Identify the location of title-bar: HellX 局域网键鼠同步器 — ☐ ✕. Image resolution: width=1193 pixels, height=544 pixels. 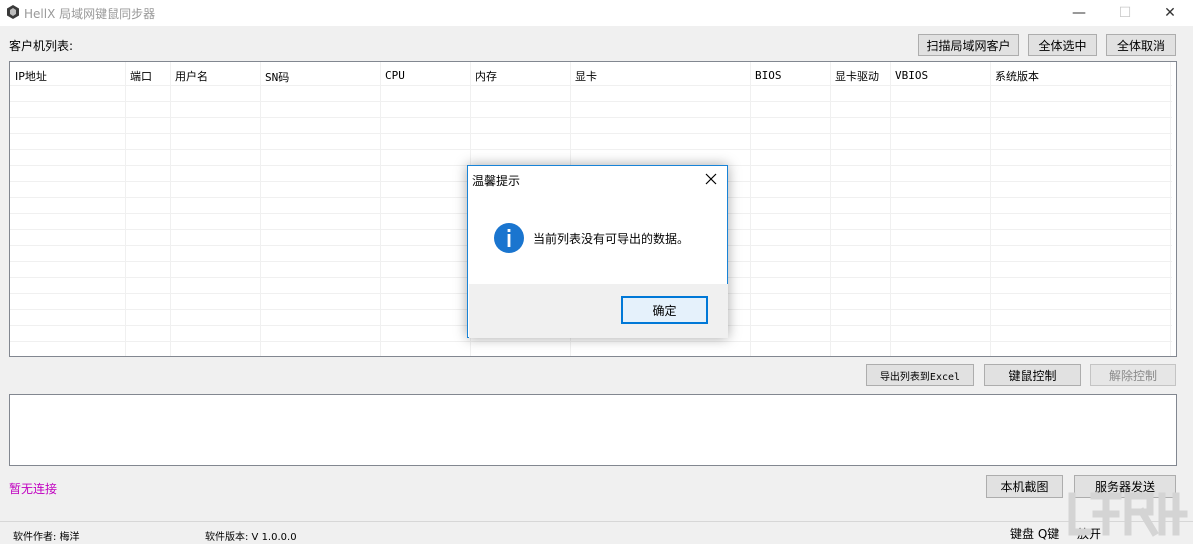
(596, 13).